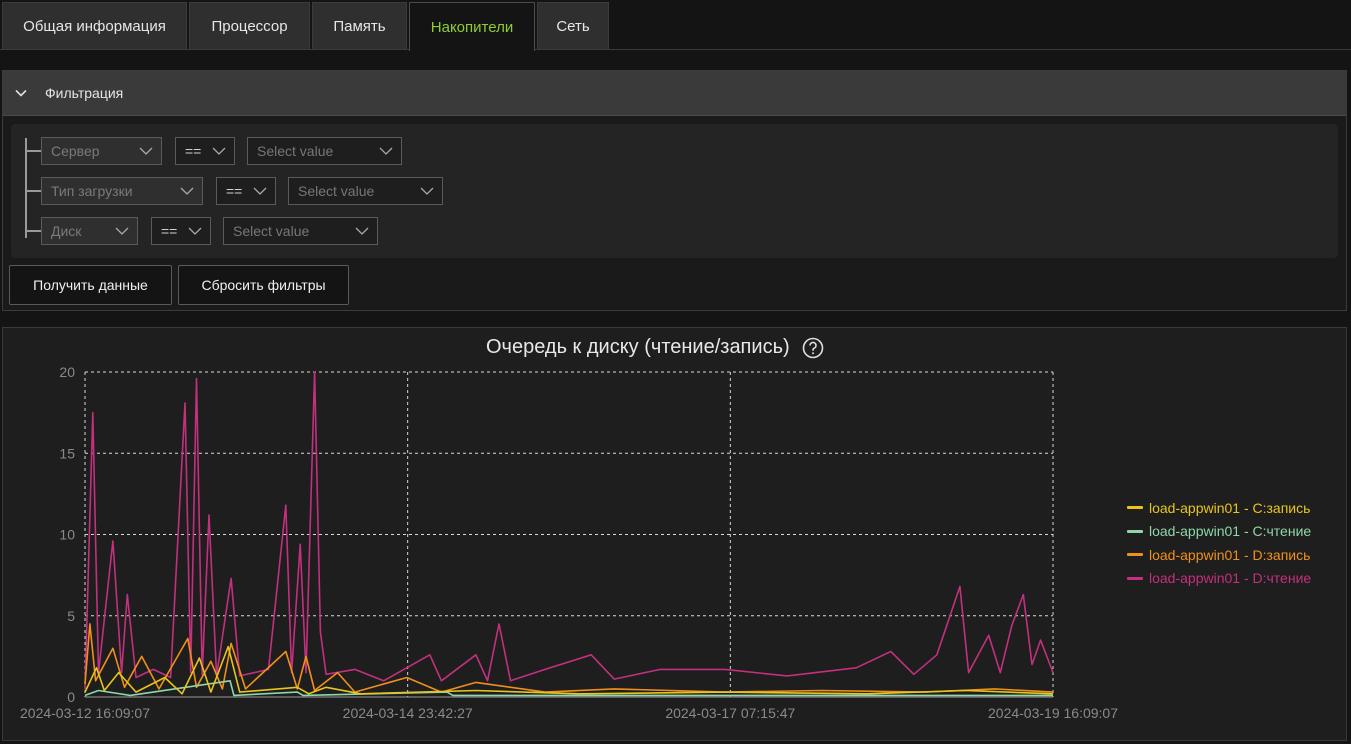  I want to click on tab-label: Накопители, so click(472, 27).